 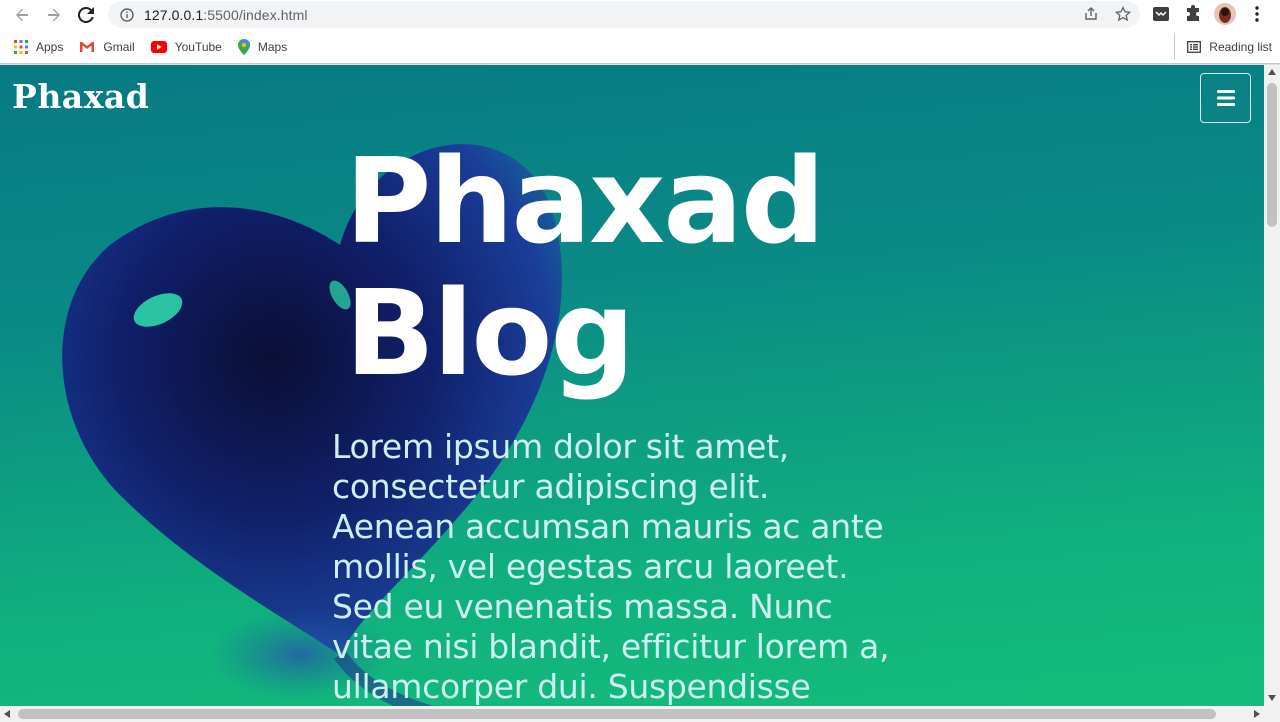 What do you see at coordinates (7, 714) in the screenshot?
I see `scroll-left-arrow-icon` at bounding box center [7, 714].